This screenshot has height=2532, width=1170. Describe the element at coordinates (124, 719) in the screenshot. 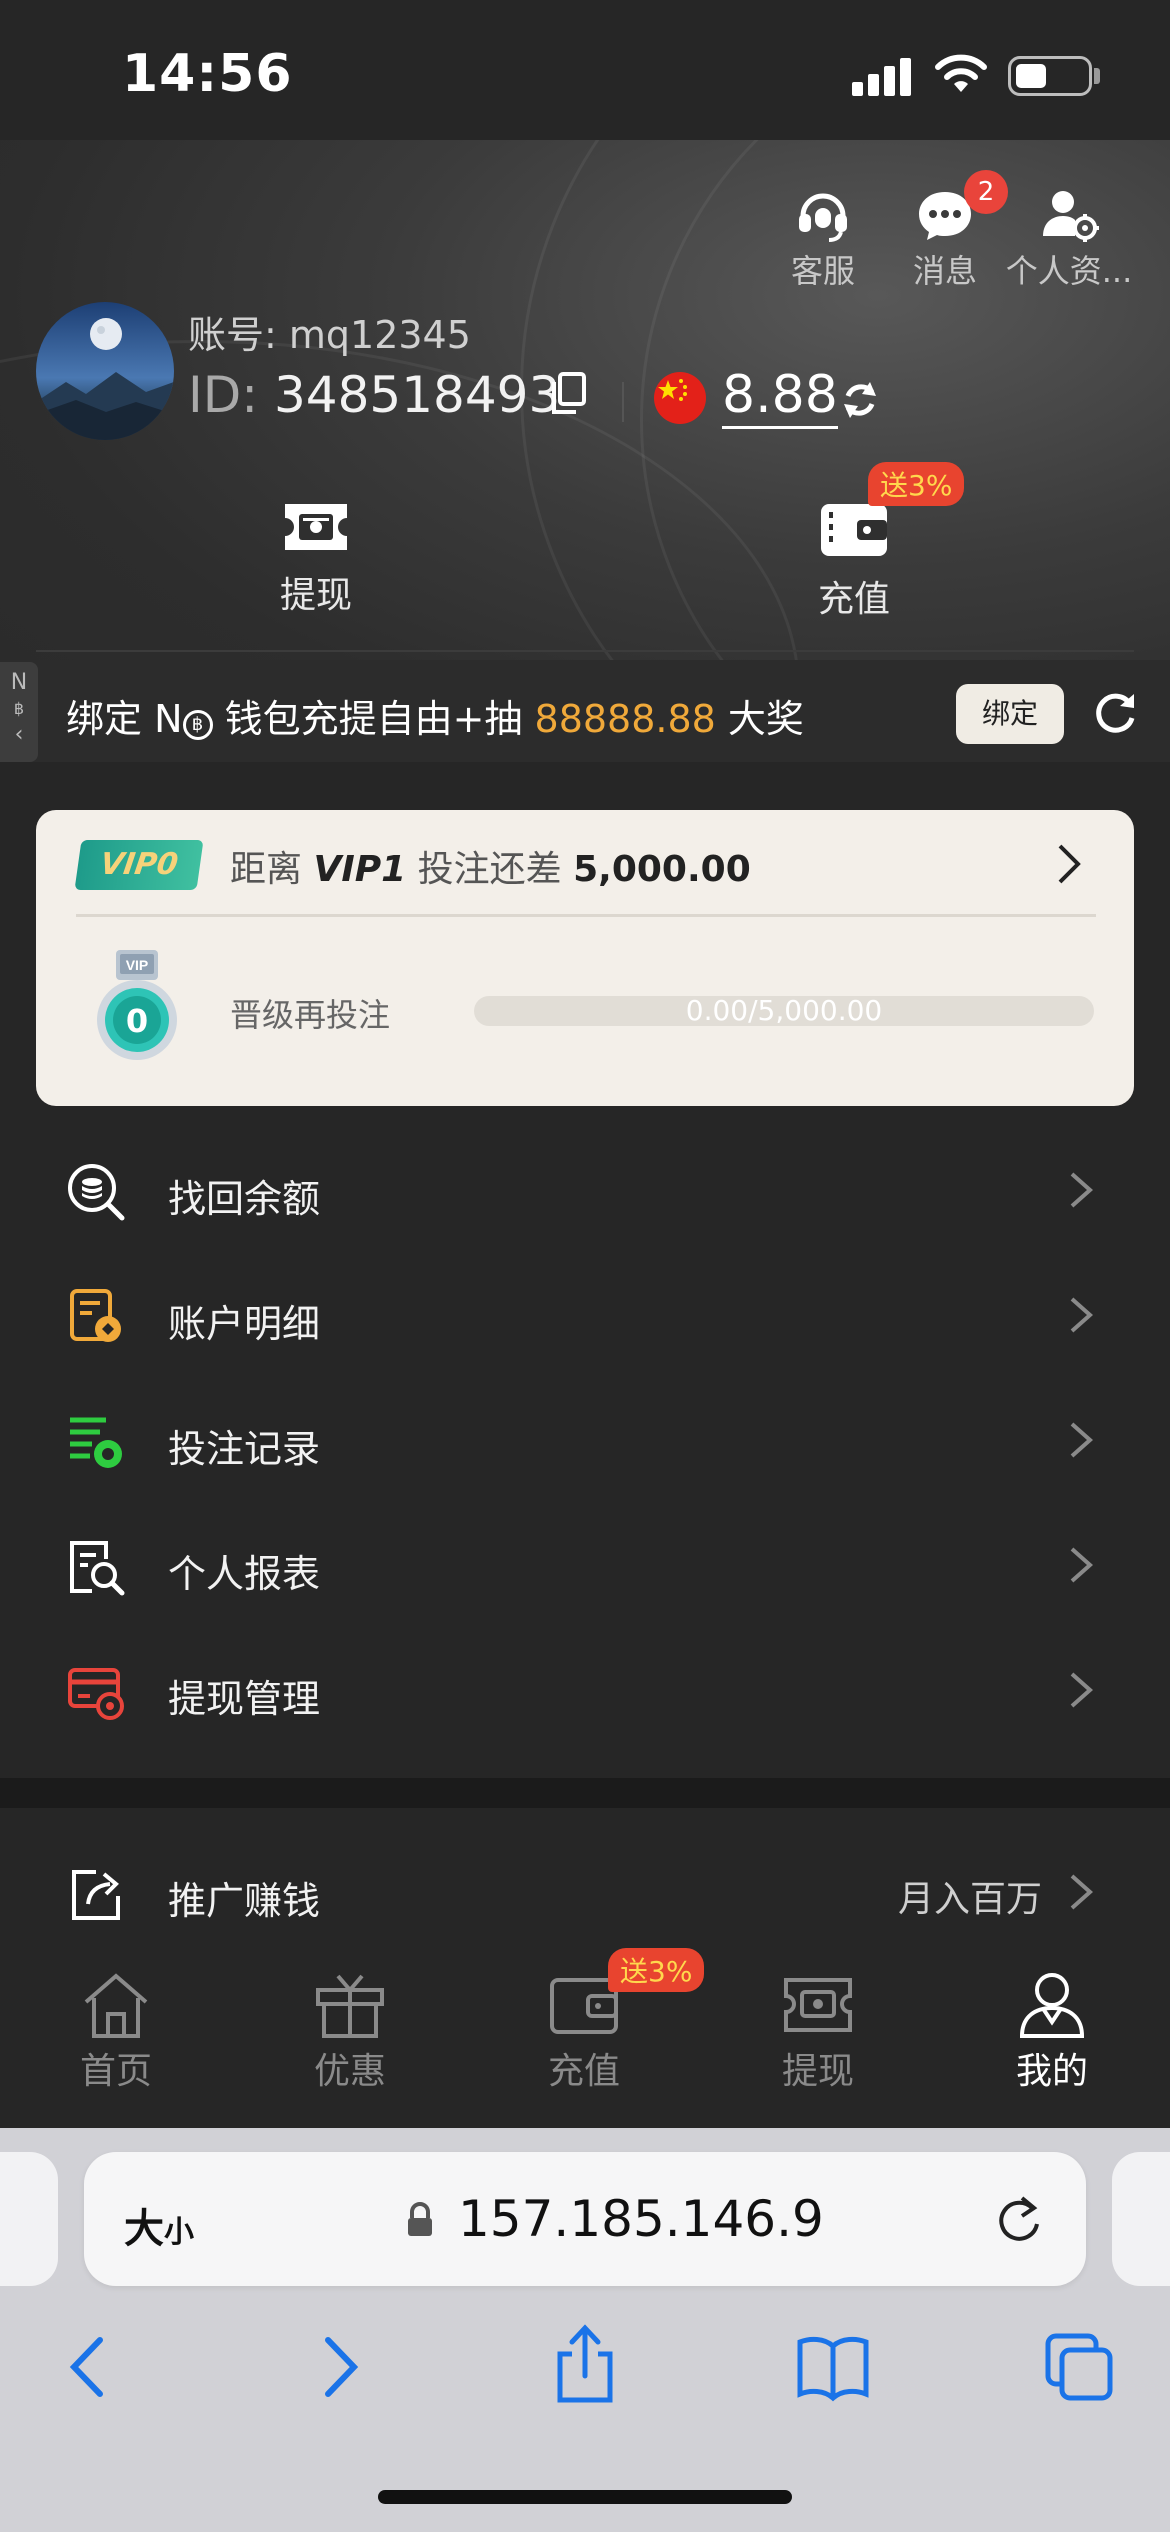

I see `bind-text-prefix: 绑定 N` at that location.